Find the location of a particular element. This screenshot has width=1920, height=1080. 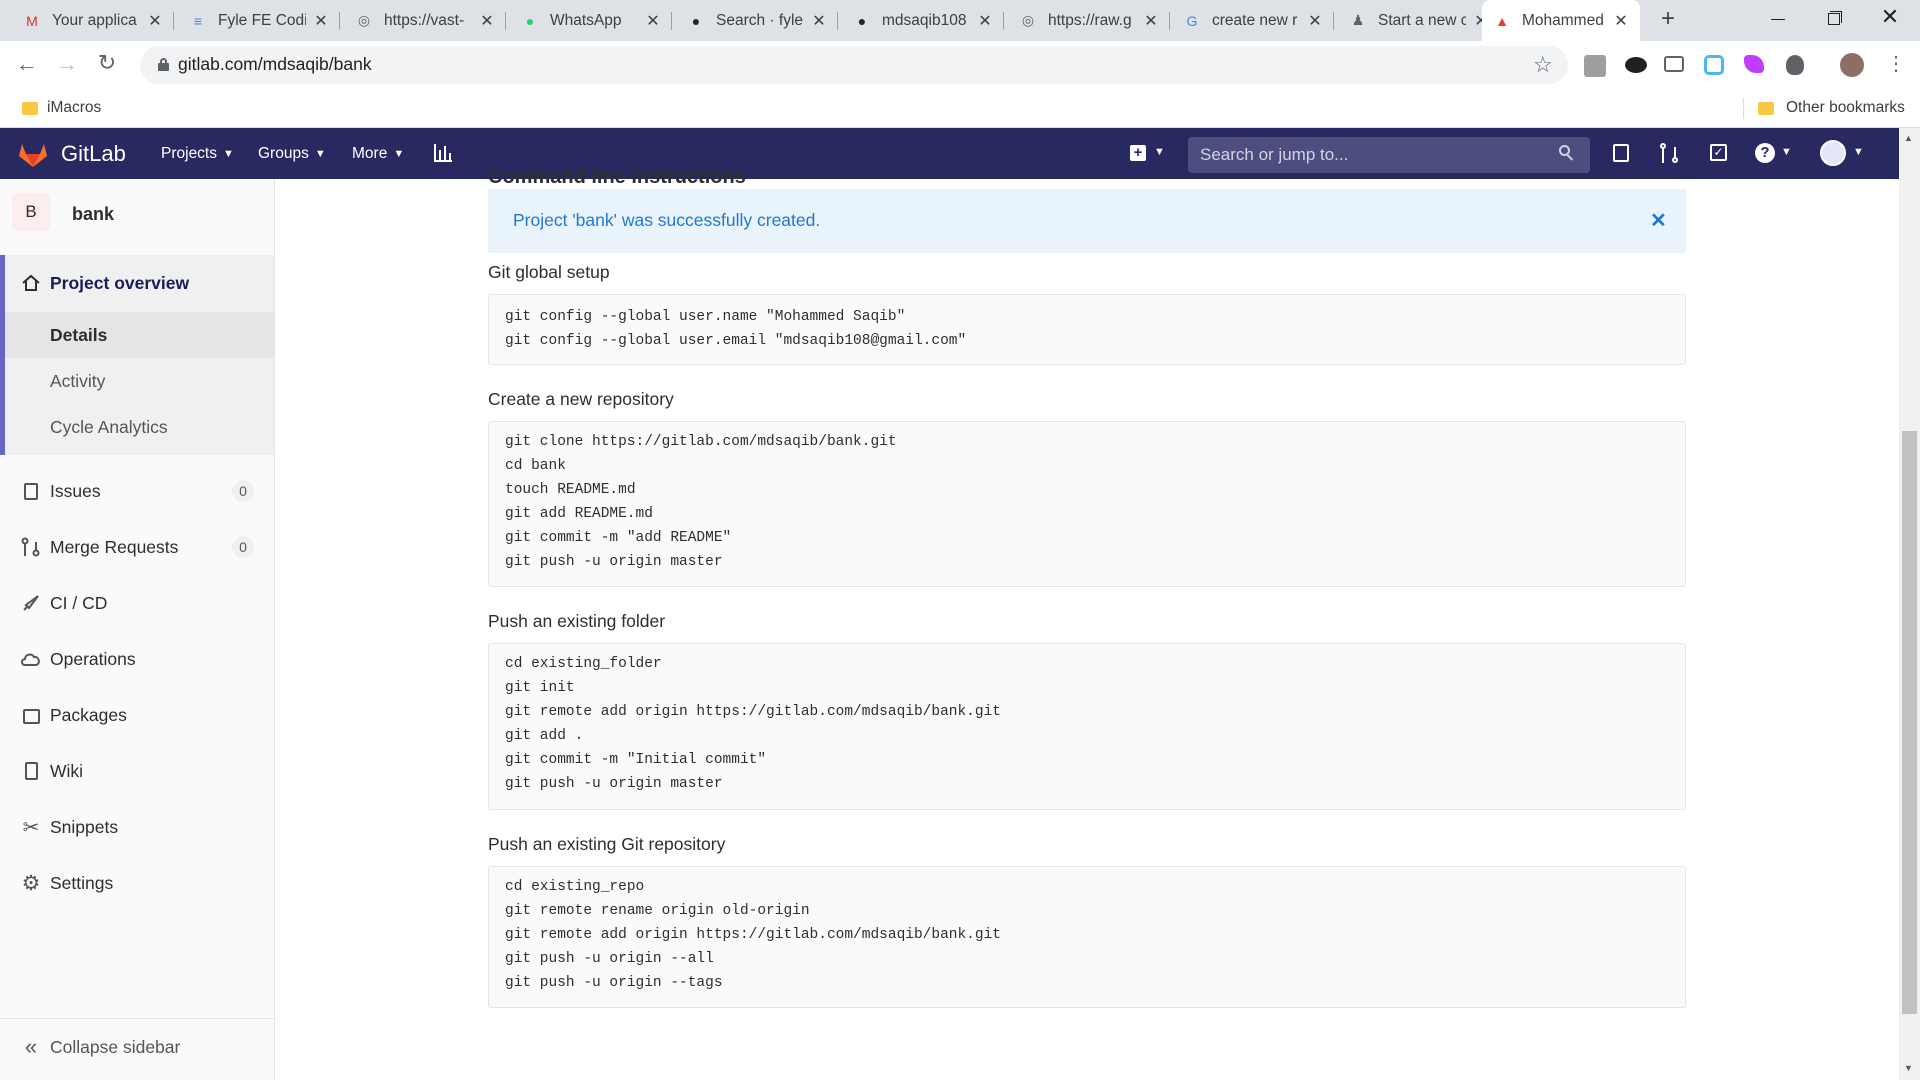

forward-button: → is located at coordinates (67, 64).